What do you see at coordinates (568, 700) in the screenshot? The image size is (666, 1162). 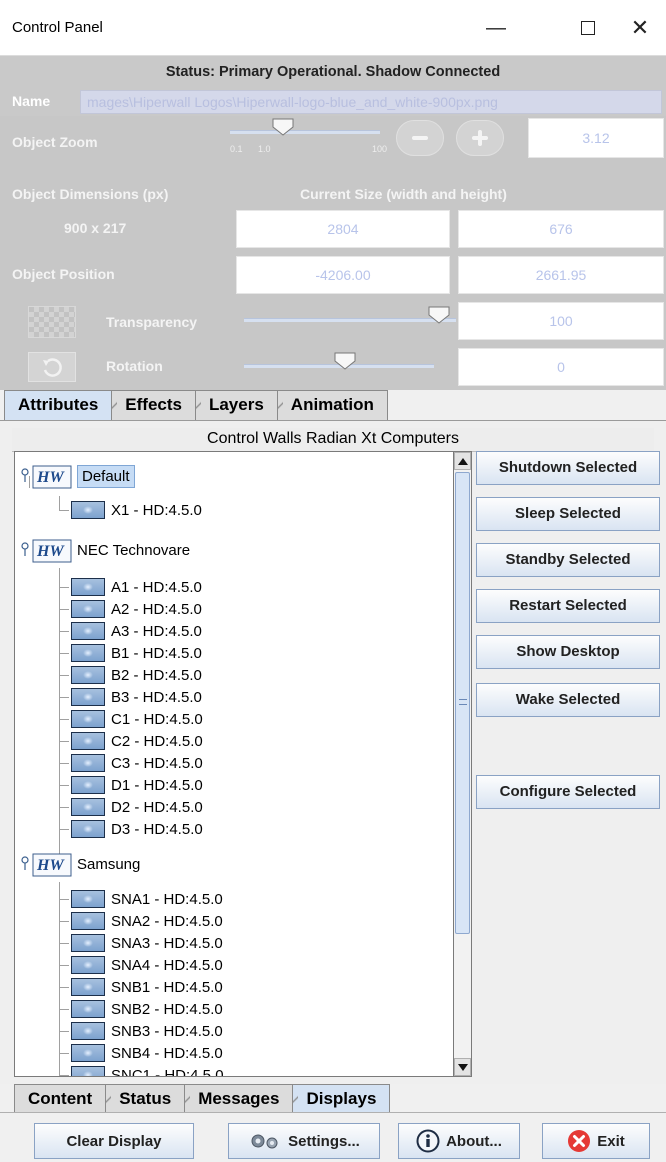 I see `wake-selected-button: Wake Selected` at bounding box center [568, 700].